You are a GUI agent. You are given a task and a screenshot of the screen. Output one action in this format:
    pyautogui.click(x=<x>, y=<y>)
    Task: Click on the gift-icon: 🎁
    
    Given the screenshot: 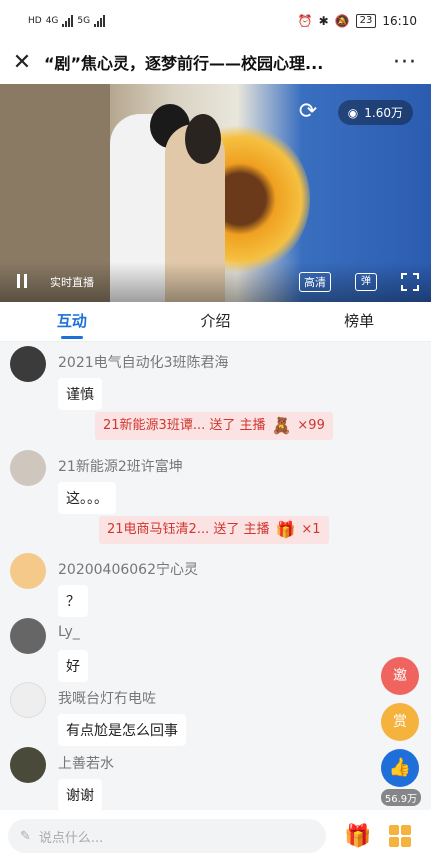 What is the action you would take?
    pyautogui.click(x=285, y=529)
    